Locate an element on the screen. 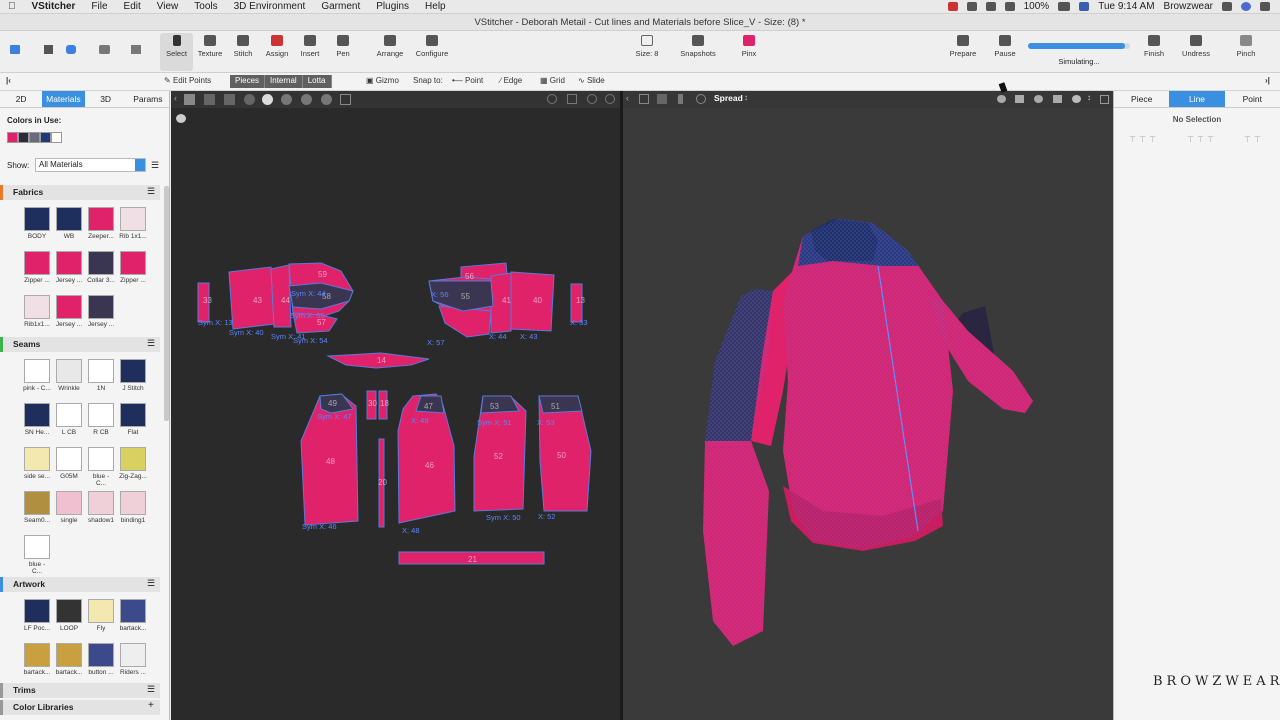 This screenshot has height=720, width=1280. arrange-tool: Arrange is located at coordinates (390, 46).